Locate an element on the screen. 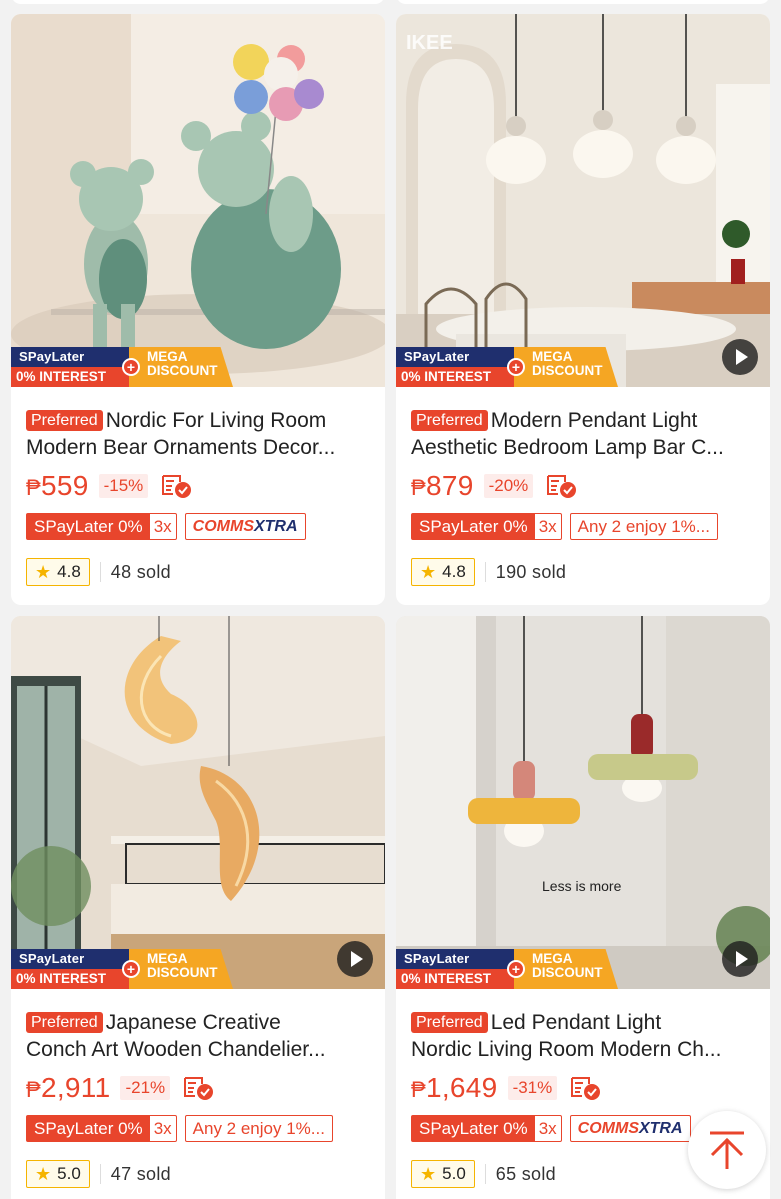  discount-badge: -21% is located at coordinates (145, 1088).